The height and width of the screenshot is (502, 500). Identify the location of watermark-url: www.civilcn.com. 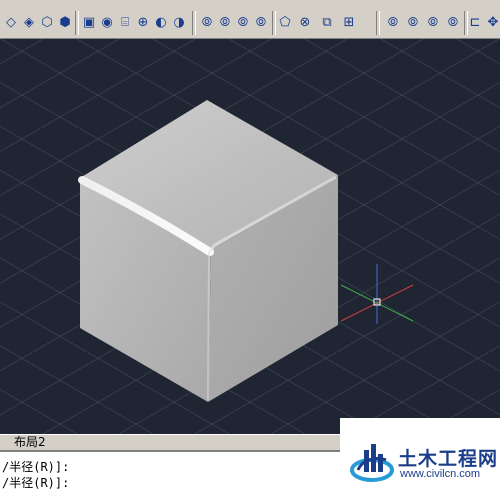
(440, 474).